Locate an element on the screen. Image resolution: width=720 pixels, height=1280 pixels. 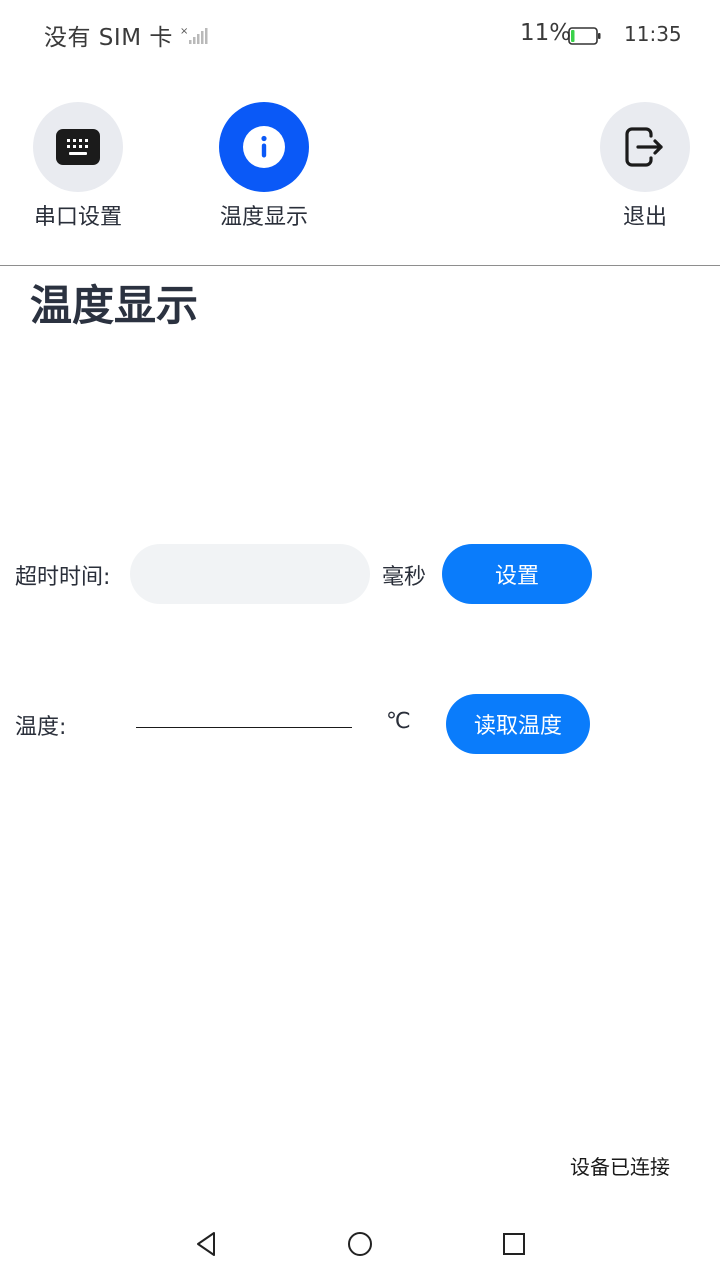
nav-serial-label: 串口设置 is located at coordinates (77, 217).